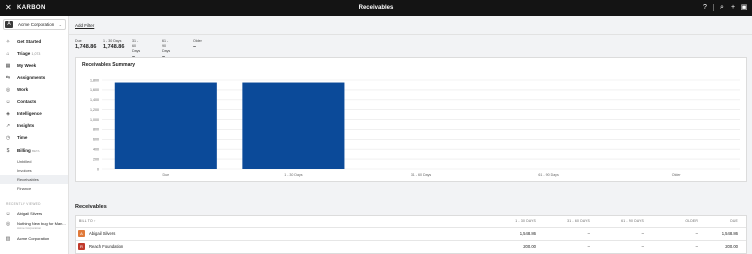  I want to click on cell-due: 1,548.86, so click(729, 233).